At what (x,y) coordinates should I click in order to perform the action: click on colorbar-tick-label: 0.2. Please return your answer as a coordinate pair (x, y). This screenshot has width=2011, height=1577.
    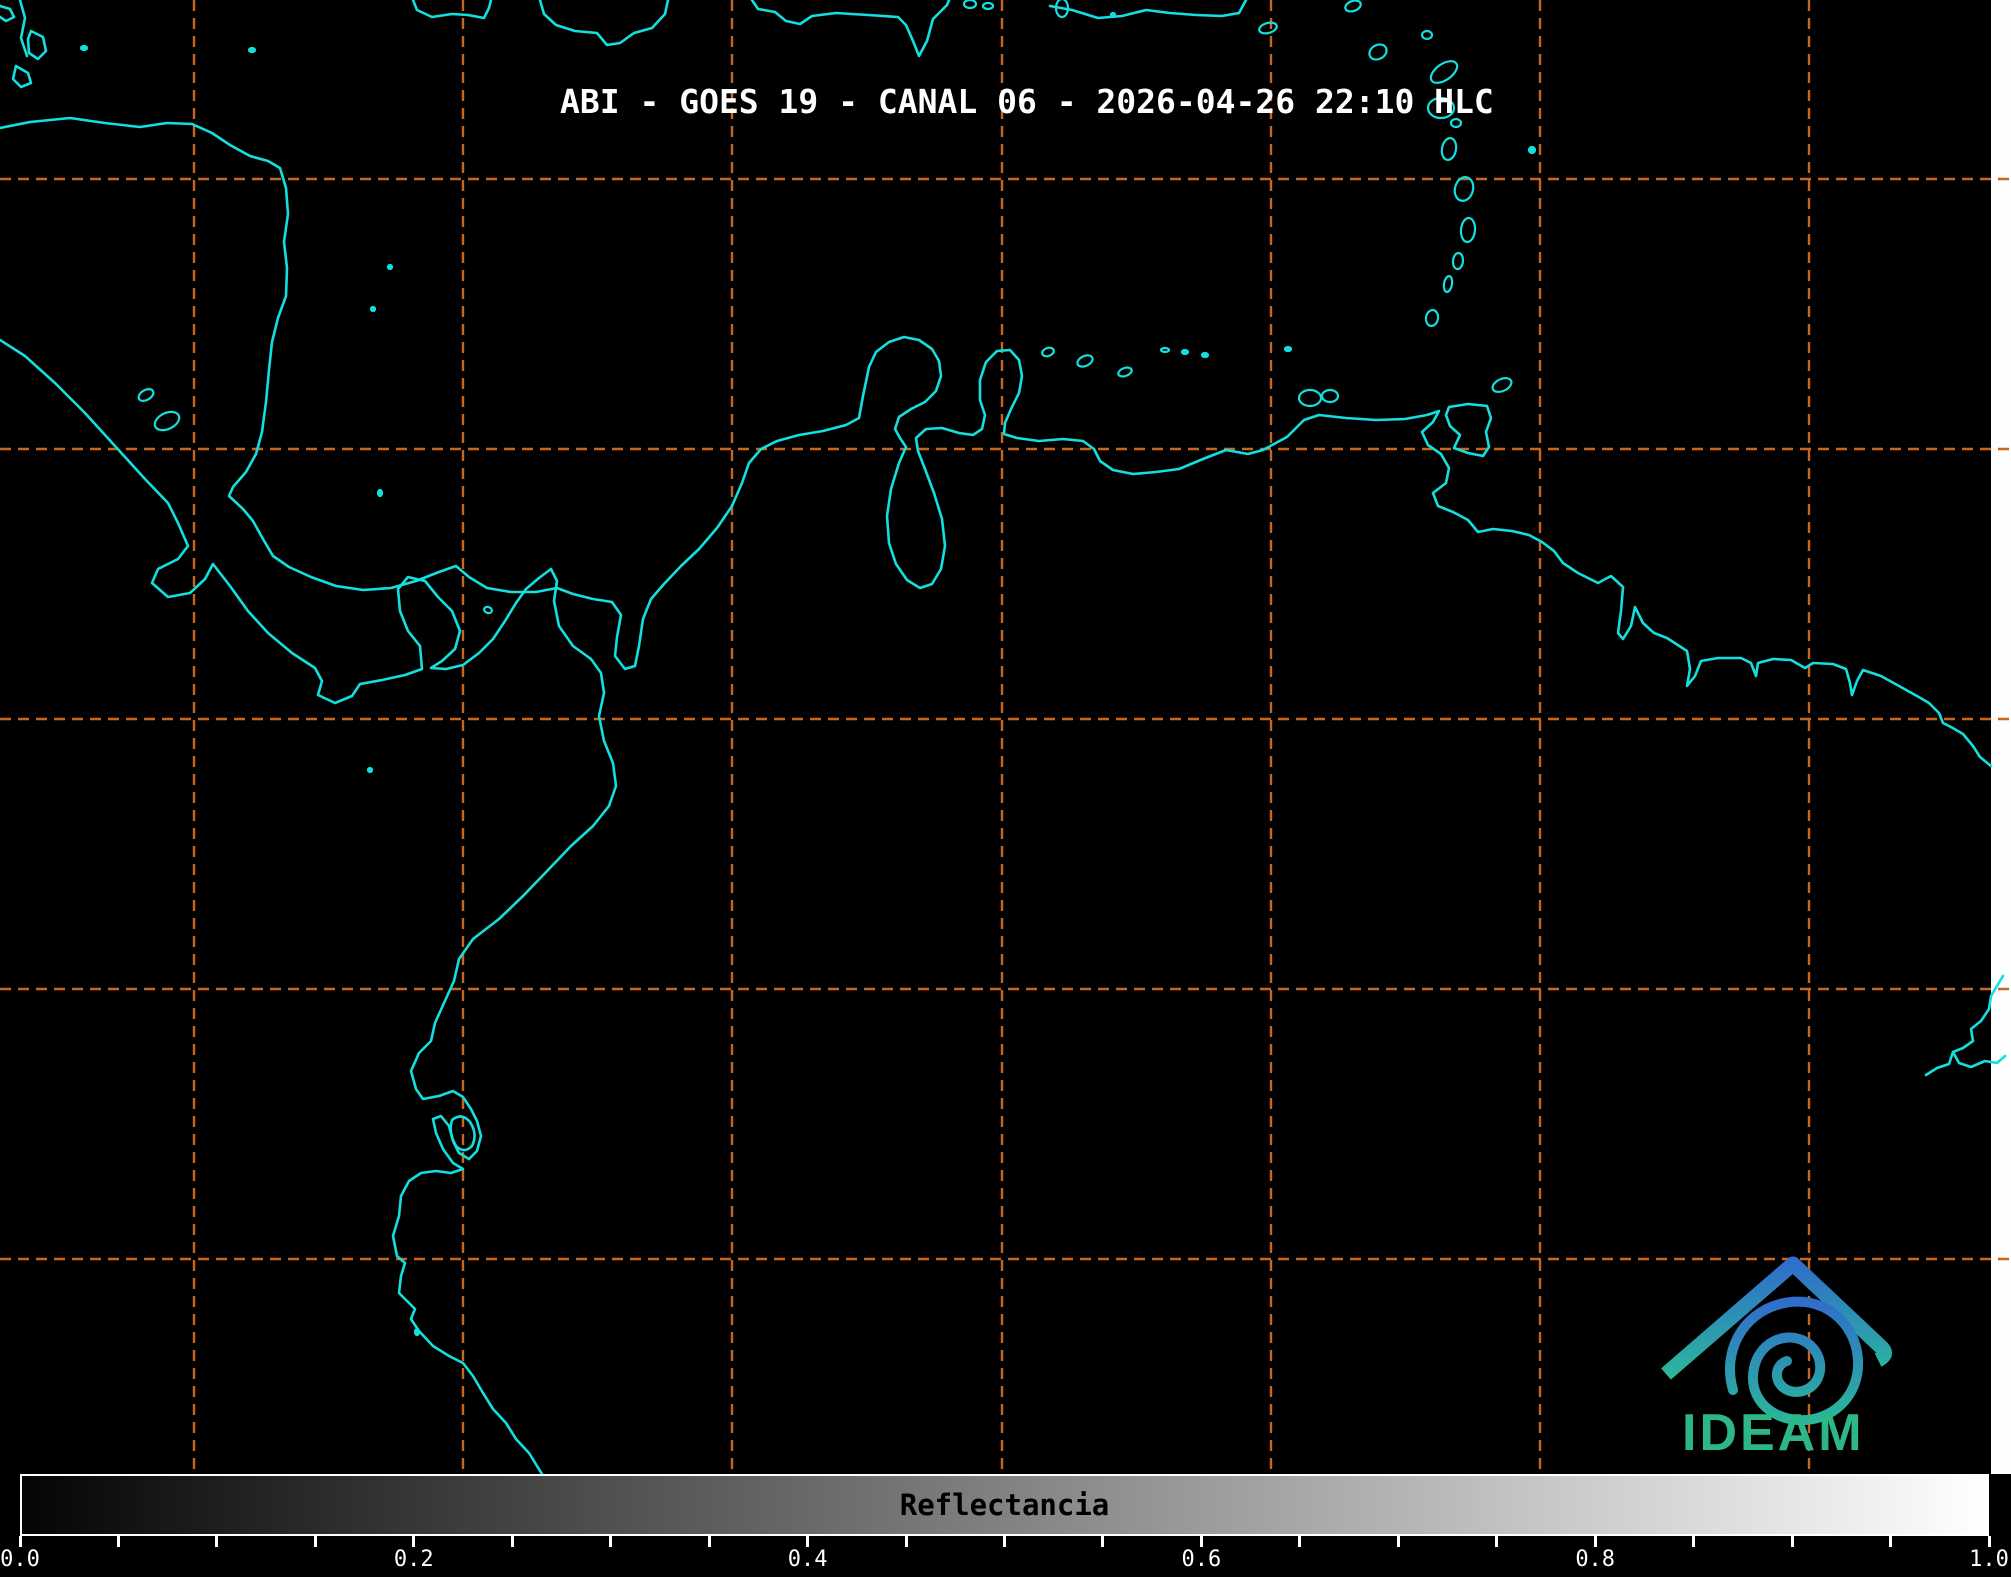
    Looking at the image, I should click on (413, 1559).